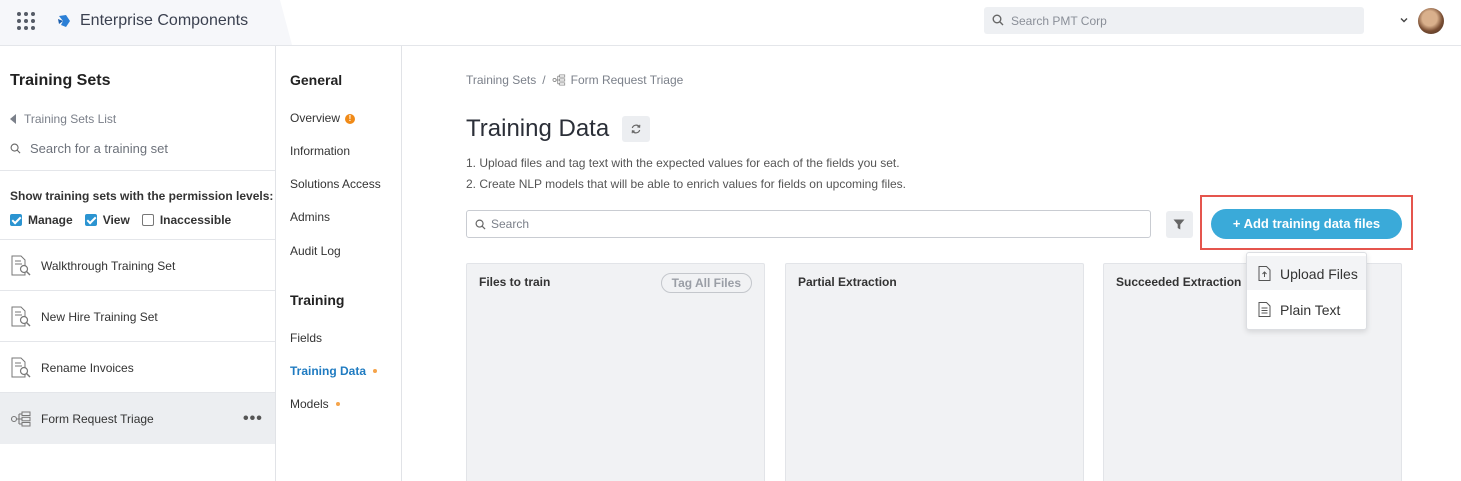  Describe the element at coordinates (1319, 274) in the screenshot. I see `menu-item-label: Upload Files` at that location.